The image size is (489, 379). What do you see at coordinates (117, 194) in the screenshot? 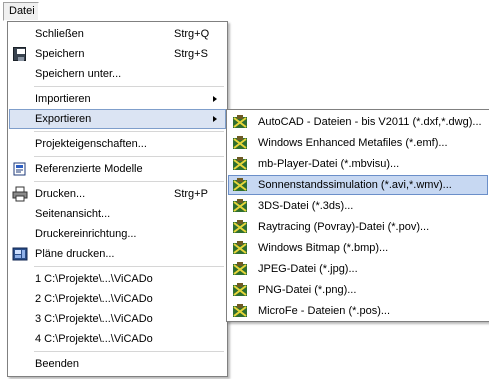
I see `menu-item-print: Drucken... Strg+P` at bounding box center [117, 194].